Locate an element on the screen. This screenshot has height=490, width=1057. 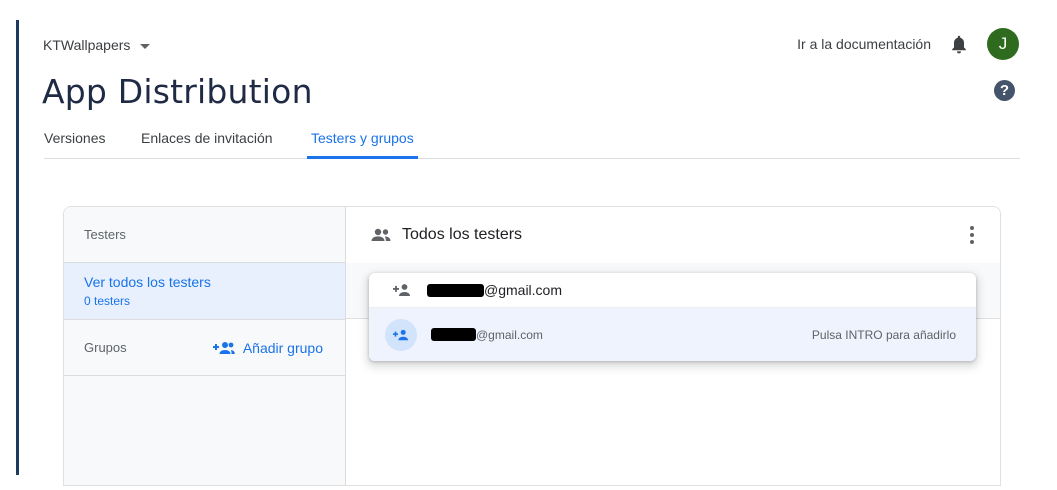
people-icon is located at coordinates (381, 234).